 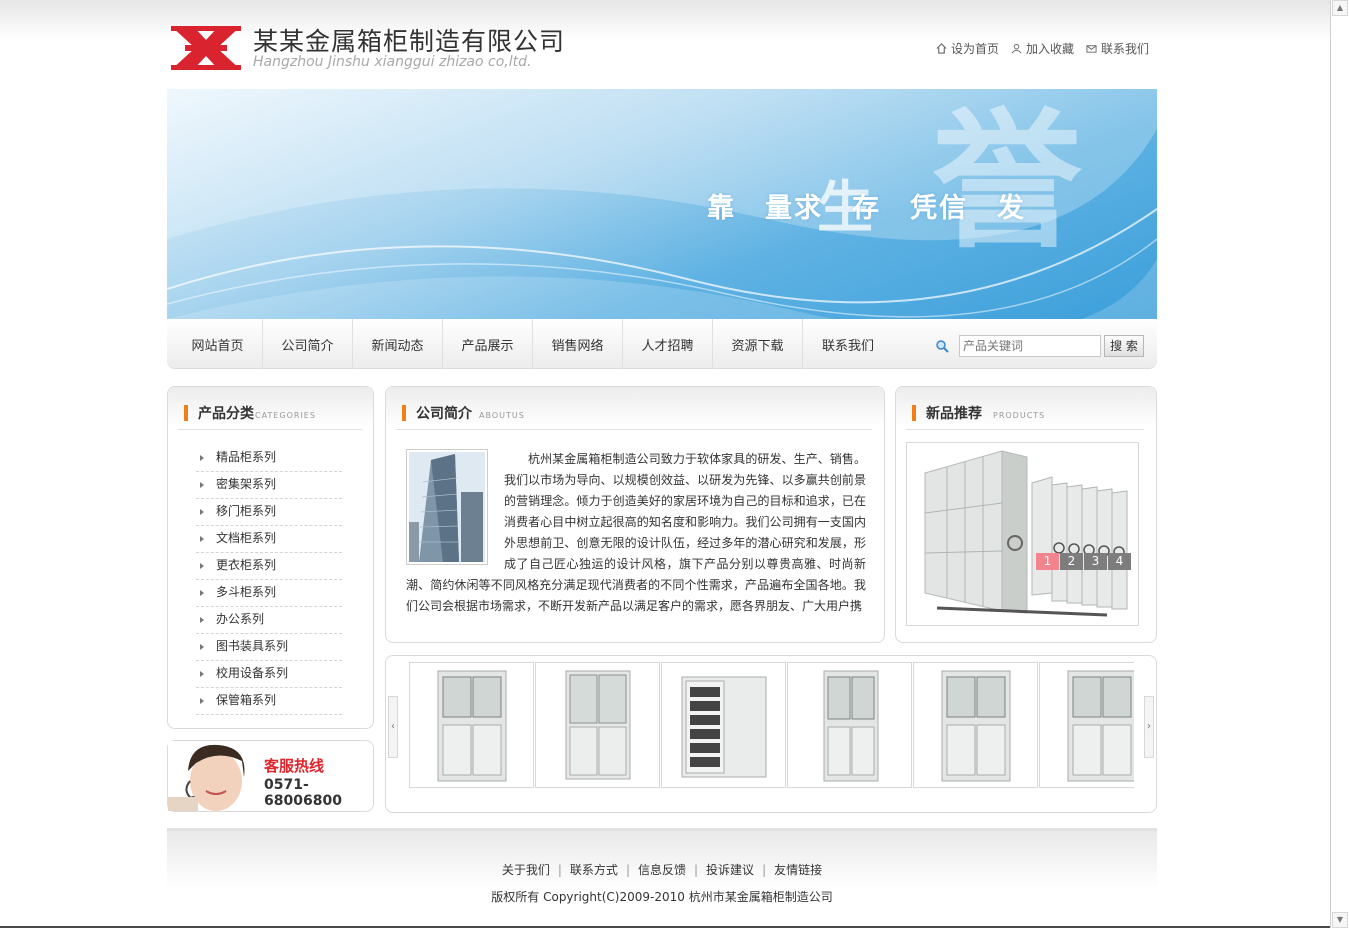 I want to click on scroll-up-icon: ▲, so click(x=1340, y=8).